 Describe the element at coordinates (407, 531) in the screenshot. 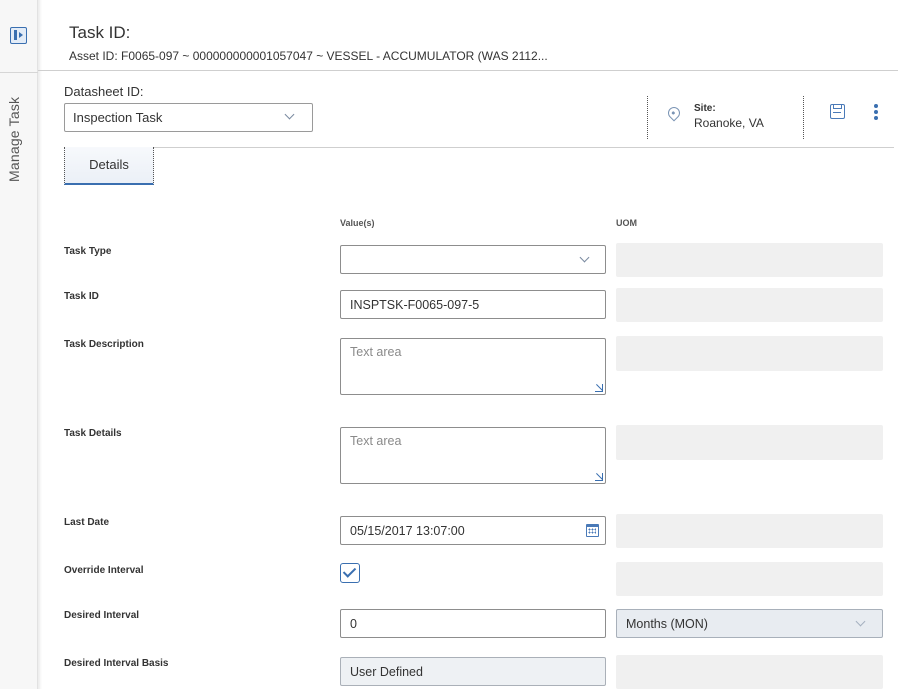

I see `last-date-value: 05/15/2017 13:07:00` at that location.